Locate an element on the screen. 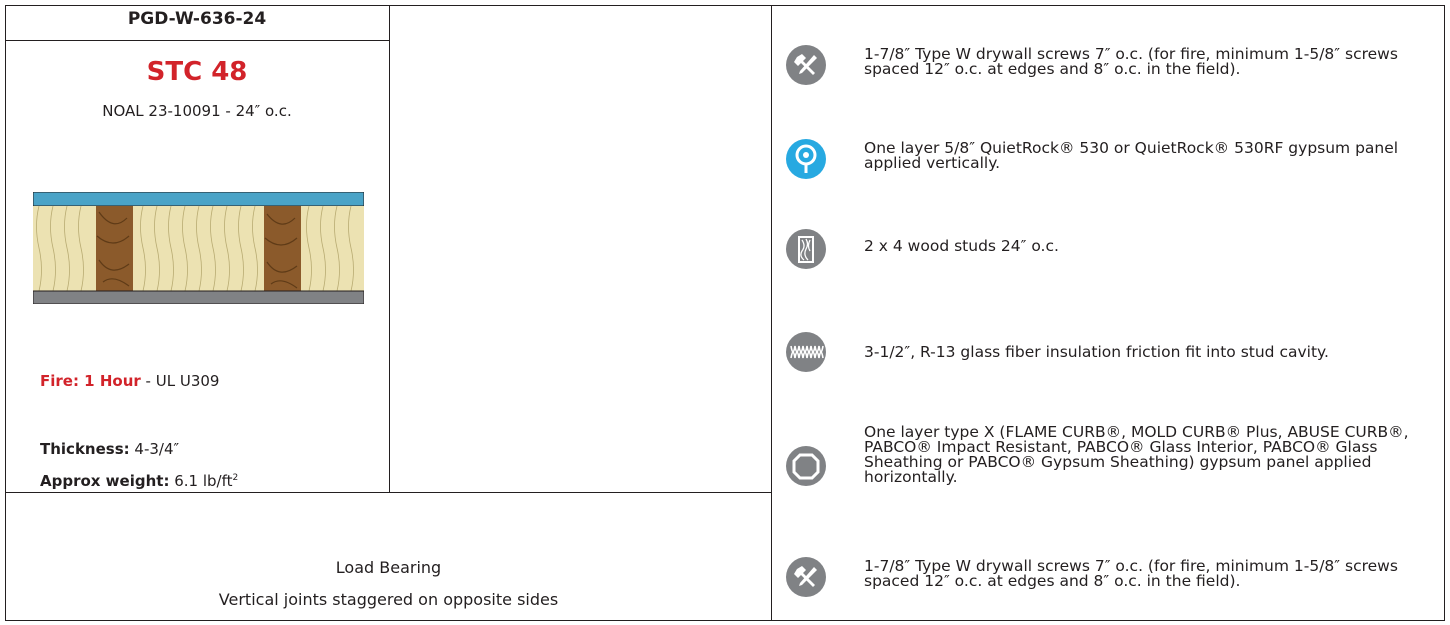 Image resolution: width=1450 pixels, height=625 pixels. assembly-code: PGD-W-636-24 is located at coordinates (197, 19).